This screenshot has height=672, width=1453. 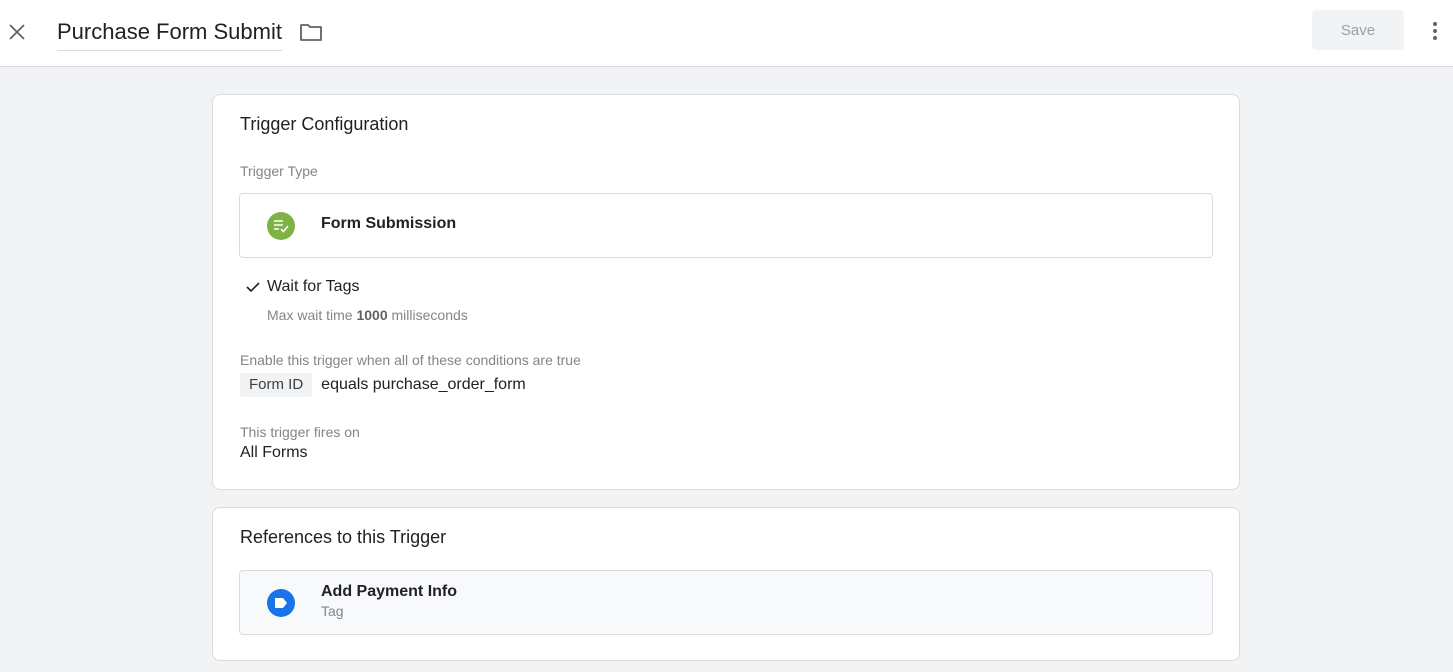 What do you see at coordinates (343, 537) in the screenshot?
I see `references-title: References to this Trigger` at bounding box center [343, 537].